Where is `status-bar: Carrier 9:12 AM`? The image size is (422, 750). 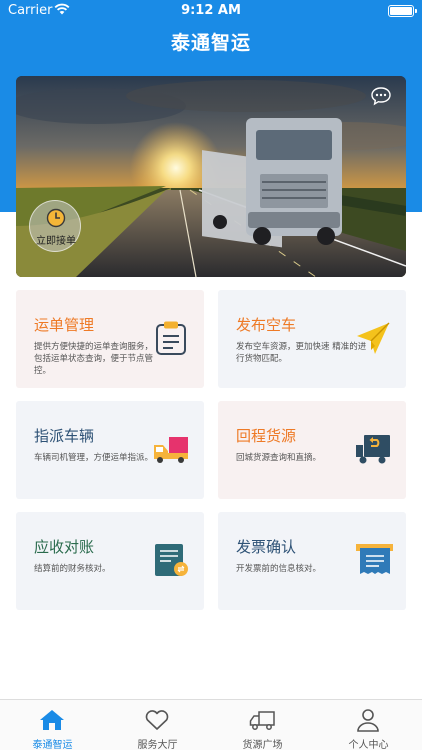 status-bar: Carrier 9:12 AM is located at coordinates (211, 11).